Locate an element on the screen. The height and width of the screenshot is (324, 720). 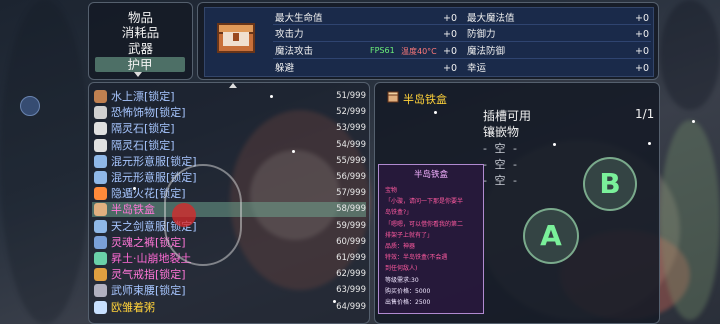
item-count: 63/999 is located at coordinates (351, 290).